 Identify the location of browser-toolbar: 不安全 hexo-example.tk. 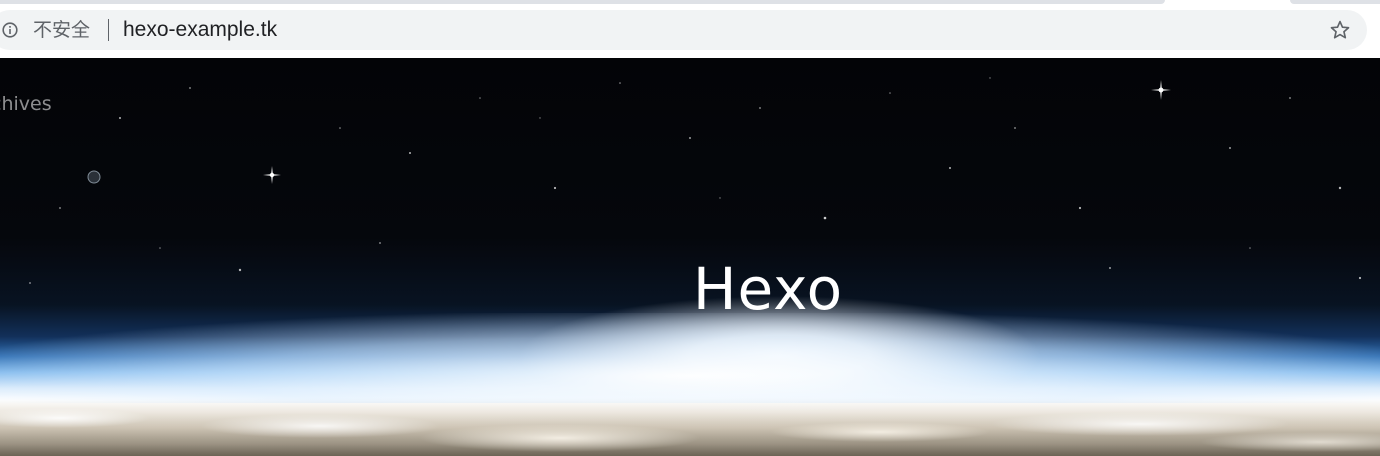
(690, 29).